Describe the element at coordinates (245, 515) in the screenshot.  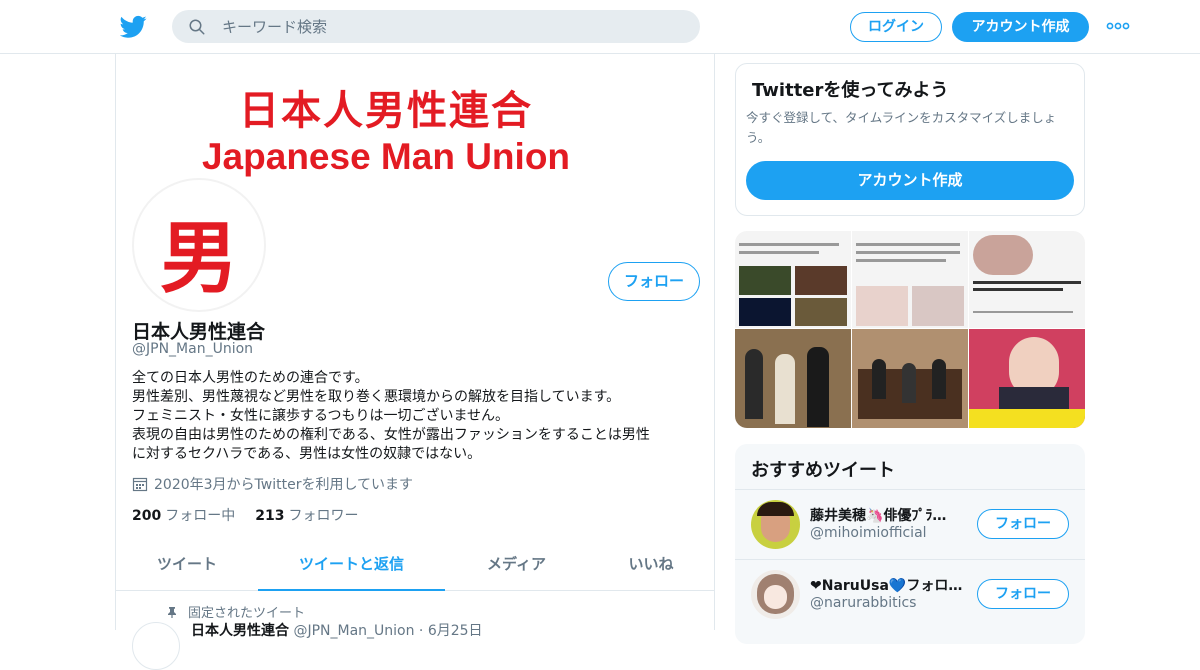
I see `profile-stats: 200 フォロー中 213 フォロワー` at that location.